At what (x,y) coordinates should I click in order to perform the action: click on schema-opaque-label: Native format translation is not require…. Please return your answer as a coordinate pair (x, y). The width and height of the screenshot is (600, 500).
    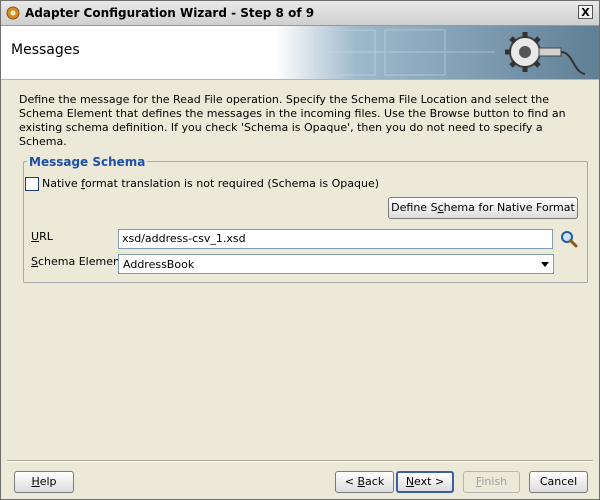
    Looking at the image, I should click on (211, 183).